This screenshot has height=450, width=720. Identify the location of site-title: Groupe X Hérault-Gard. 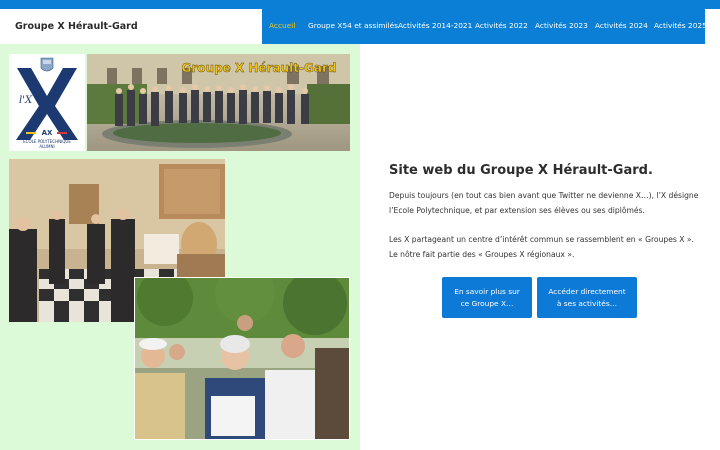
(76, 26).